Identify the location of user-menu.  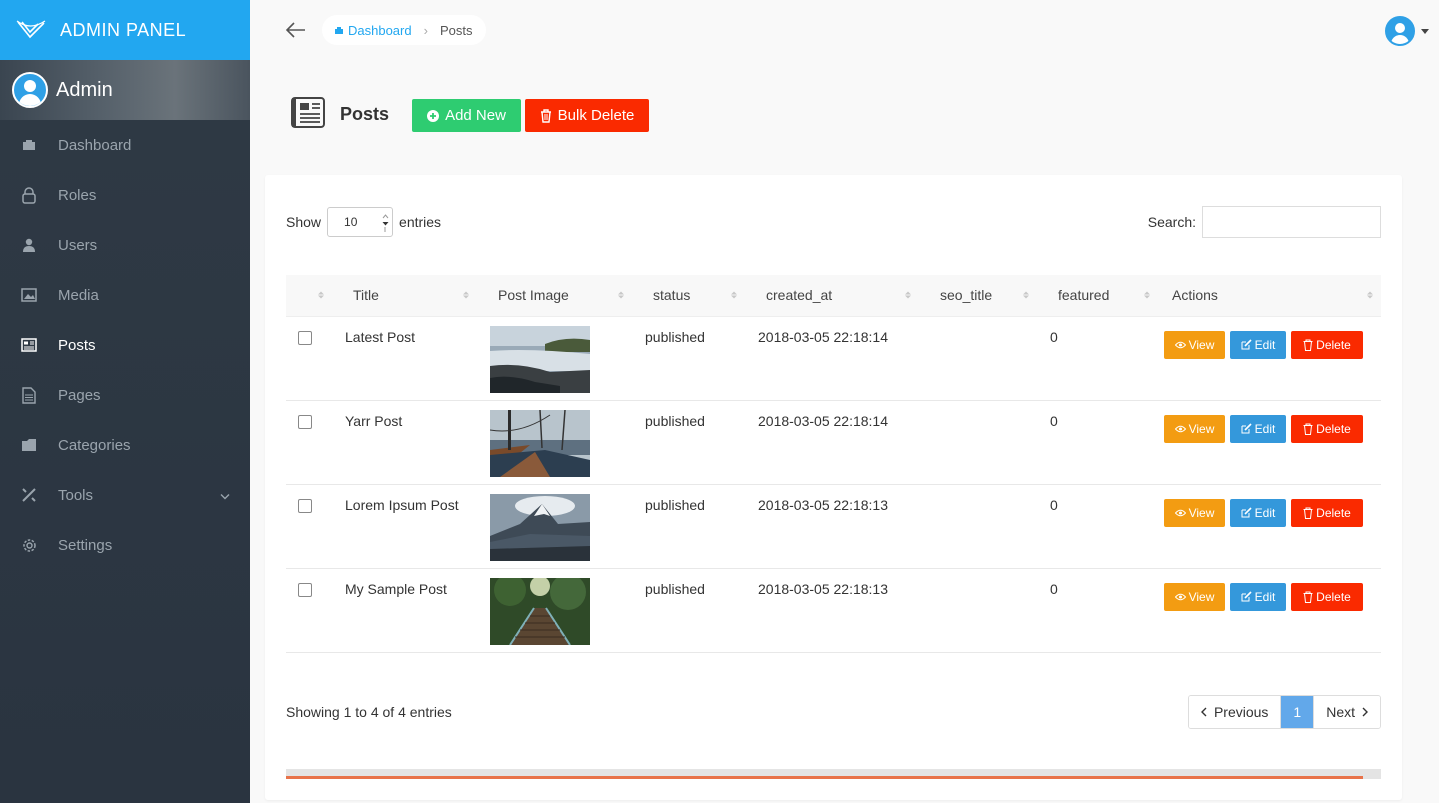
(1407, 31).